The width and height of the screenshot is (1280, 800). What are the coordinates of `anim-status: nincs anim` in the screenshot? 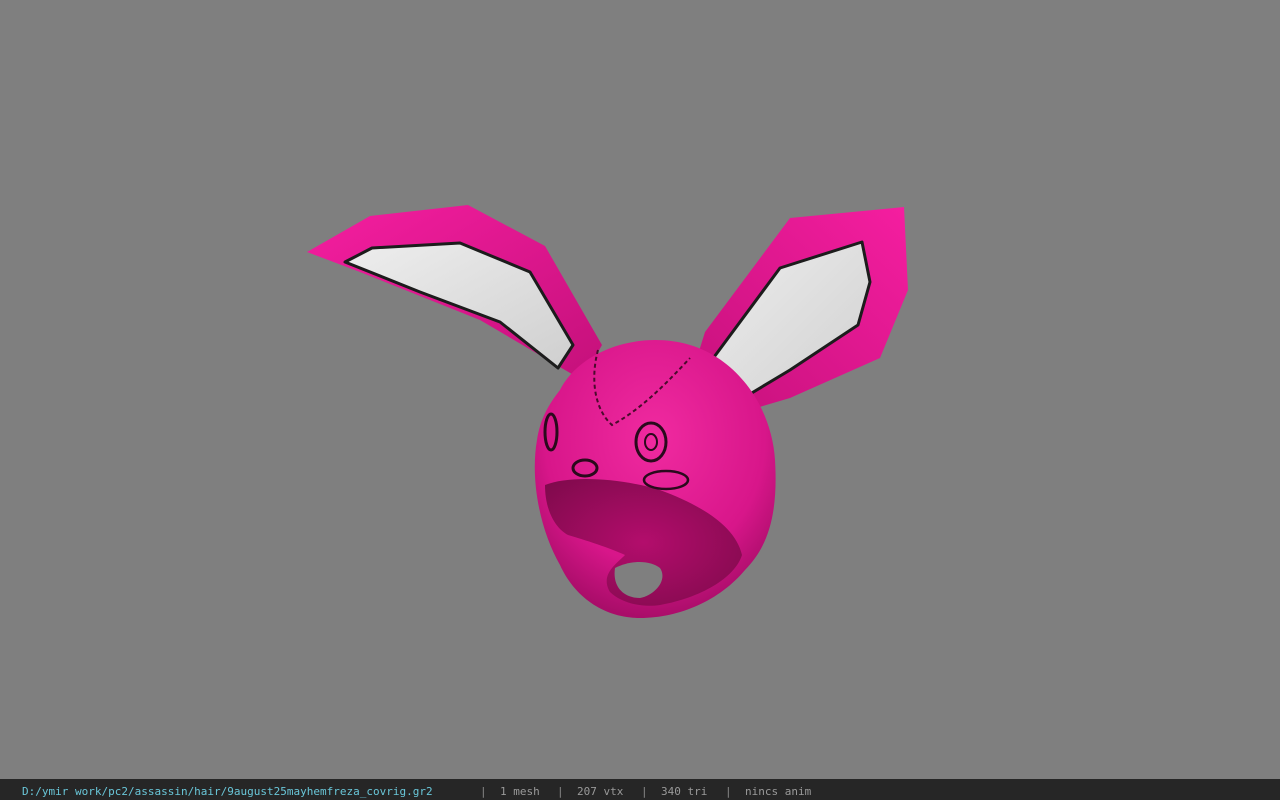 It's located at (778, 791).